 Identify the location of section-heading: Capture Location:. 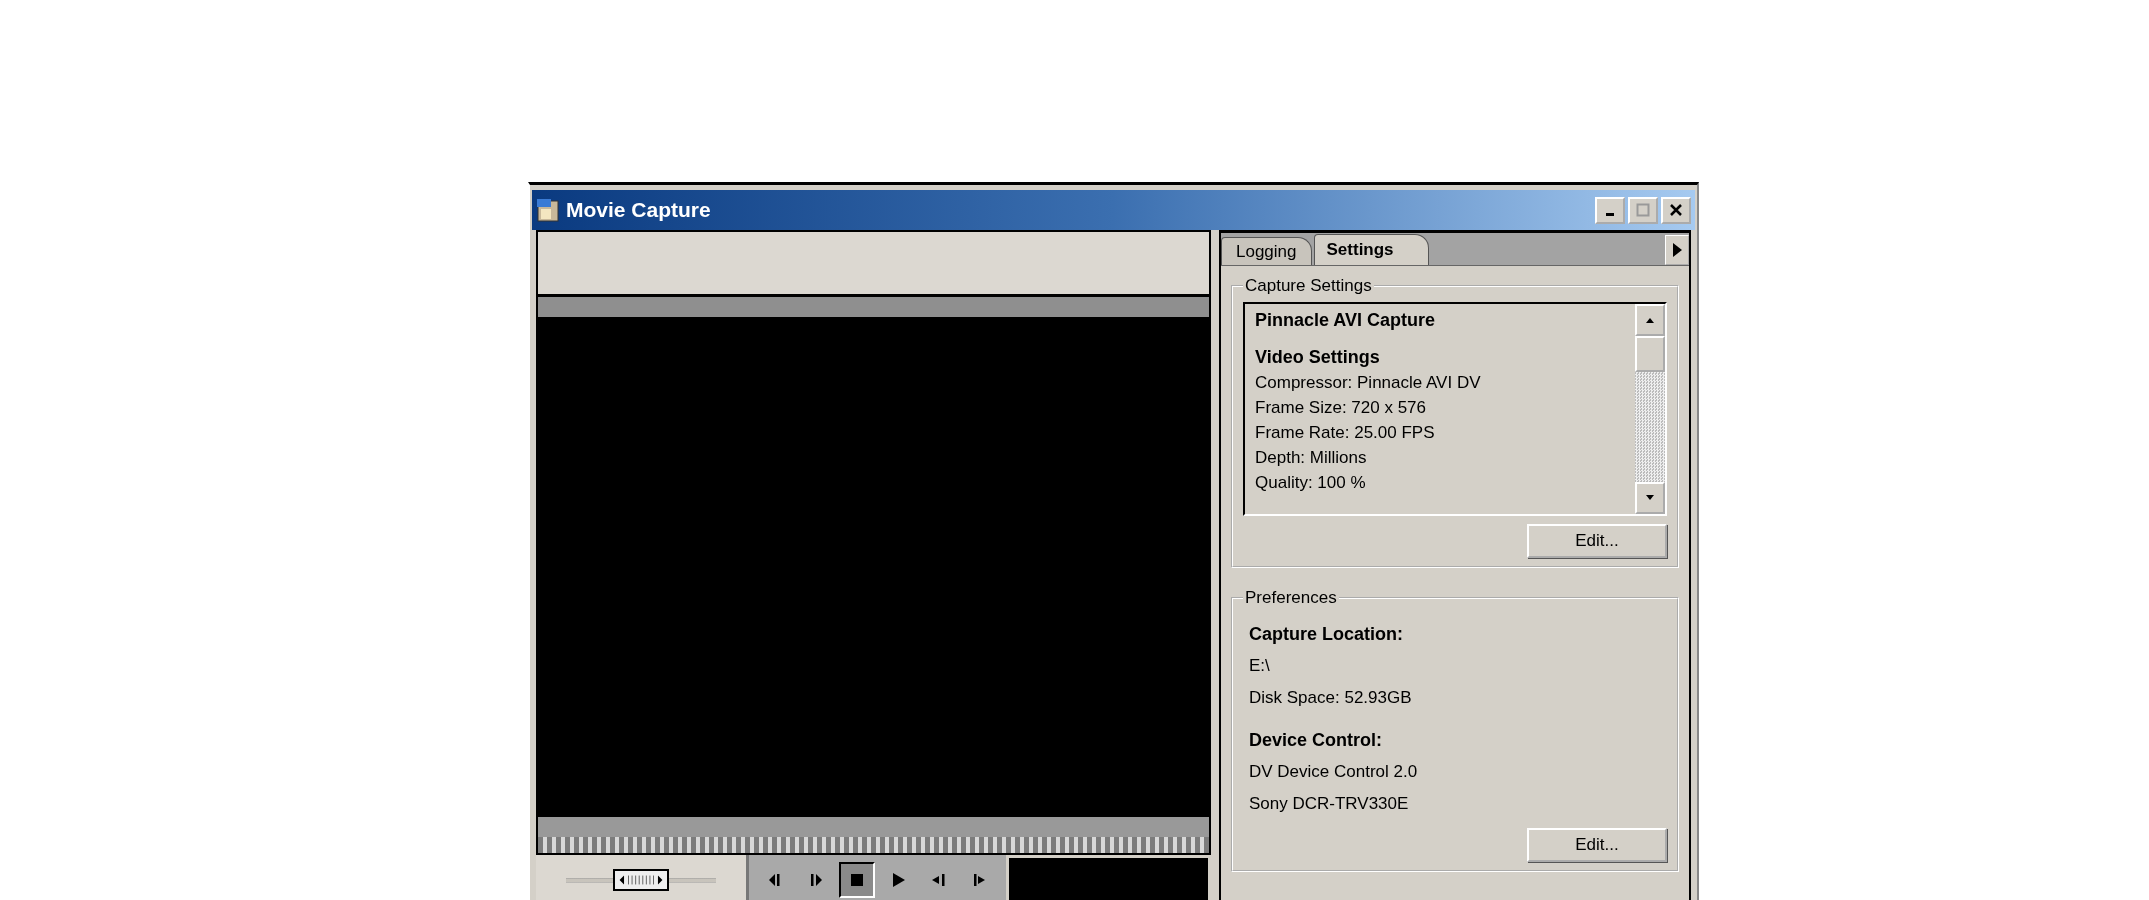
(1326, 634).